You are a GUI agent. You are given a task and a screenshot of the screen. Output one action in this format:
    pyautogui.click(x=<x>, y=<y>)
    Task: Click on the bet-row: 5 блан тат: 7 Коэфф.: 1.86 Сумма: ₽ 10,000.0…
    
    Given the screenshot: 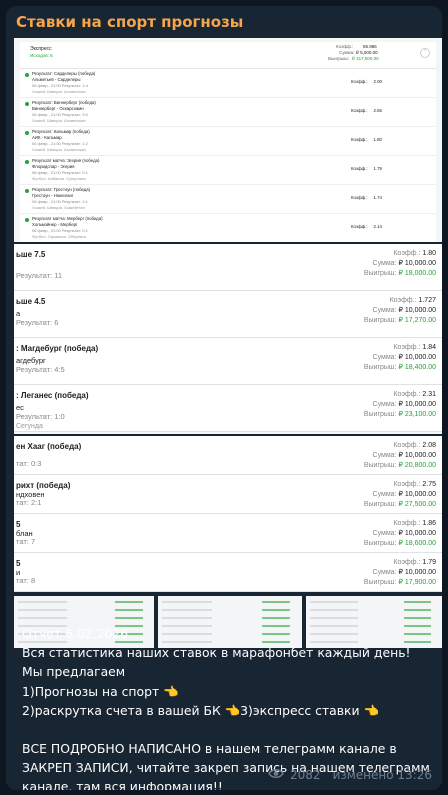 What is the action you would take?
    pyautogui.click(x=228, y=533)
    